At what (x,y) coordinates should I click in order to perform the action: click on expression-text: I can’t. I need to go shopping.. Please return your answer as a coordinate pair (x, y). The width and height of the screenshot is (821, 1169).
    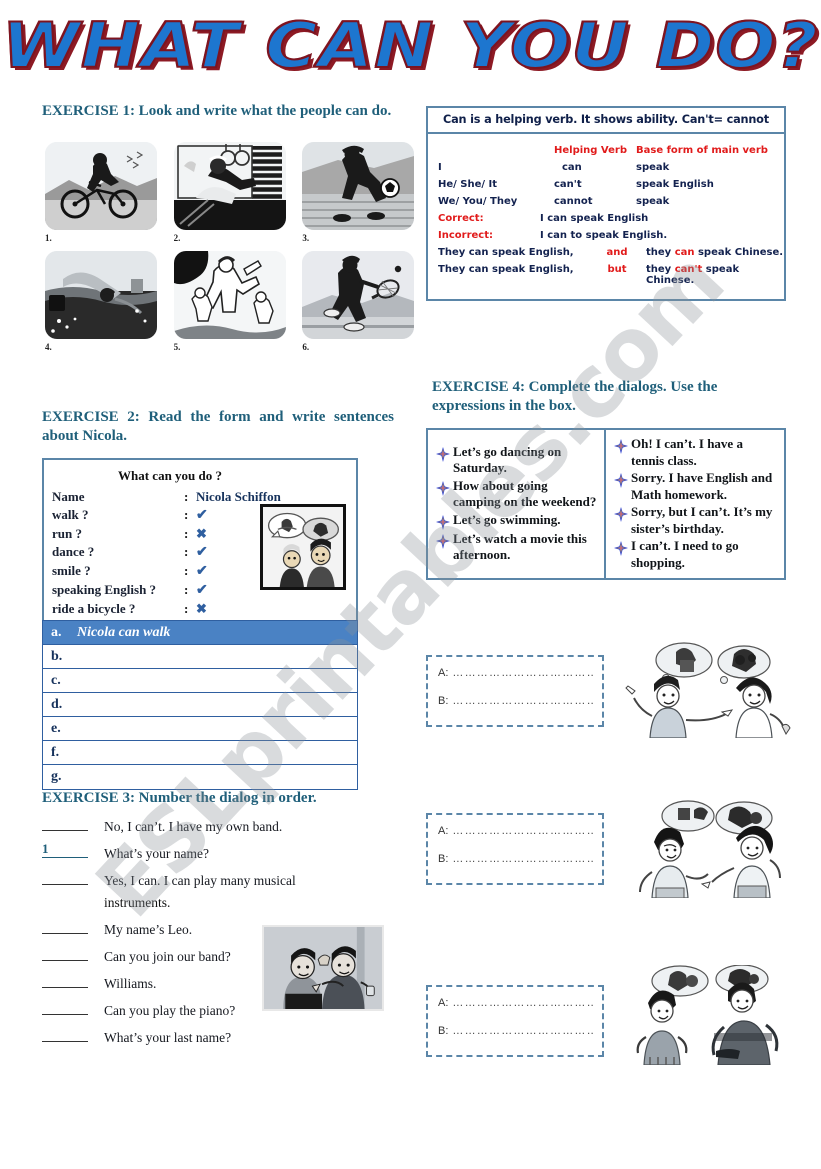
    Looking at the image, I should click on (685, 554).